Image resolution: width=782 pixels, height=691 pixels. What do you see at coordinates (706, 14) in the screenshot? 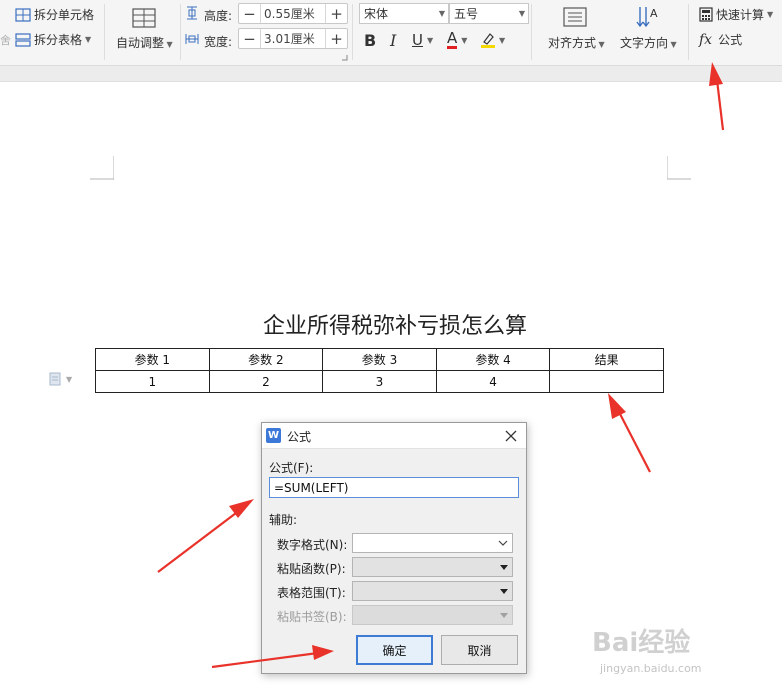
I see `calculator-icon` at bounding box center [706, 14].